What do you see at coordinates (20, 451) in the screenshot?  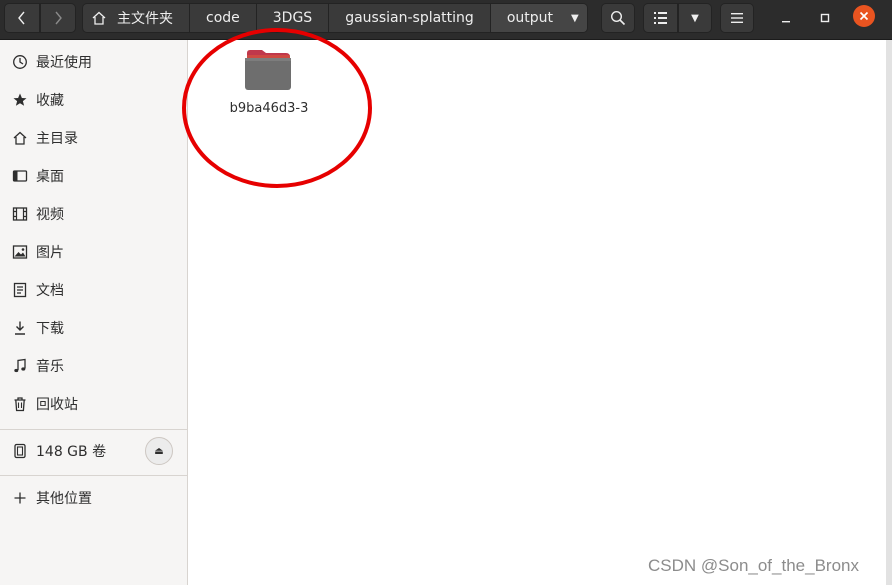 I see `drive-icon` at bounding box center [20, 451].